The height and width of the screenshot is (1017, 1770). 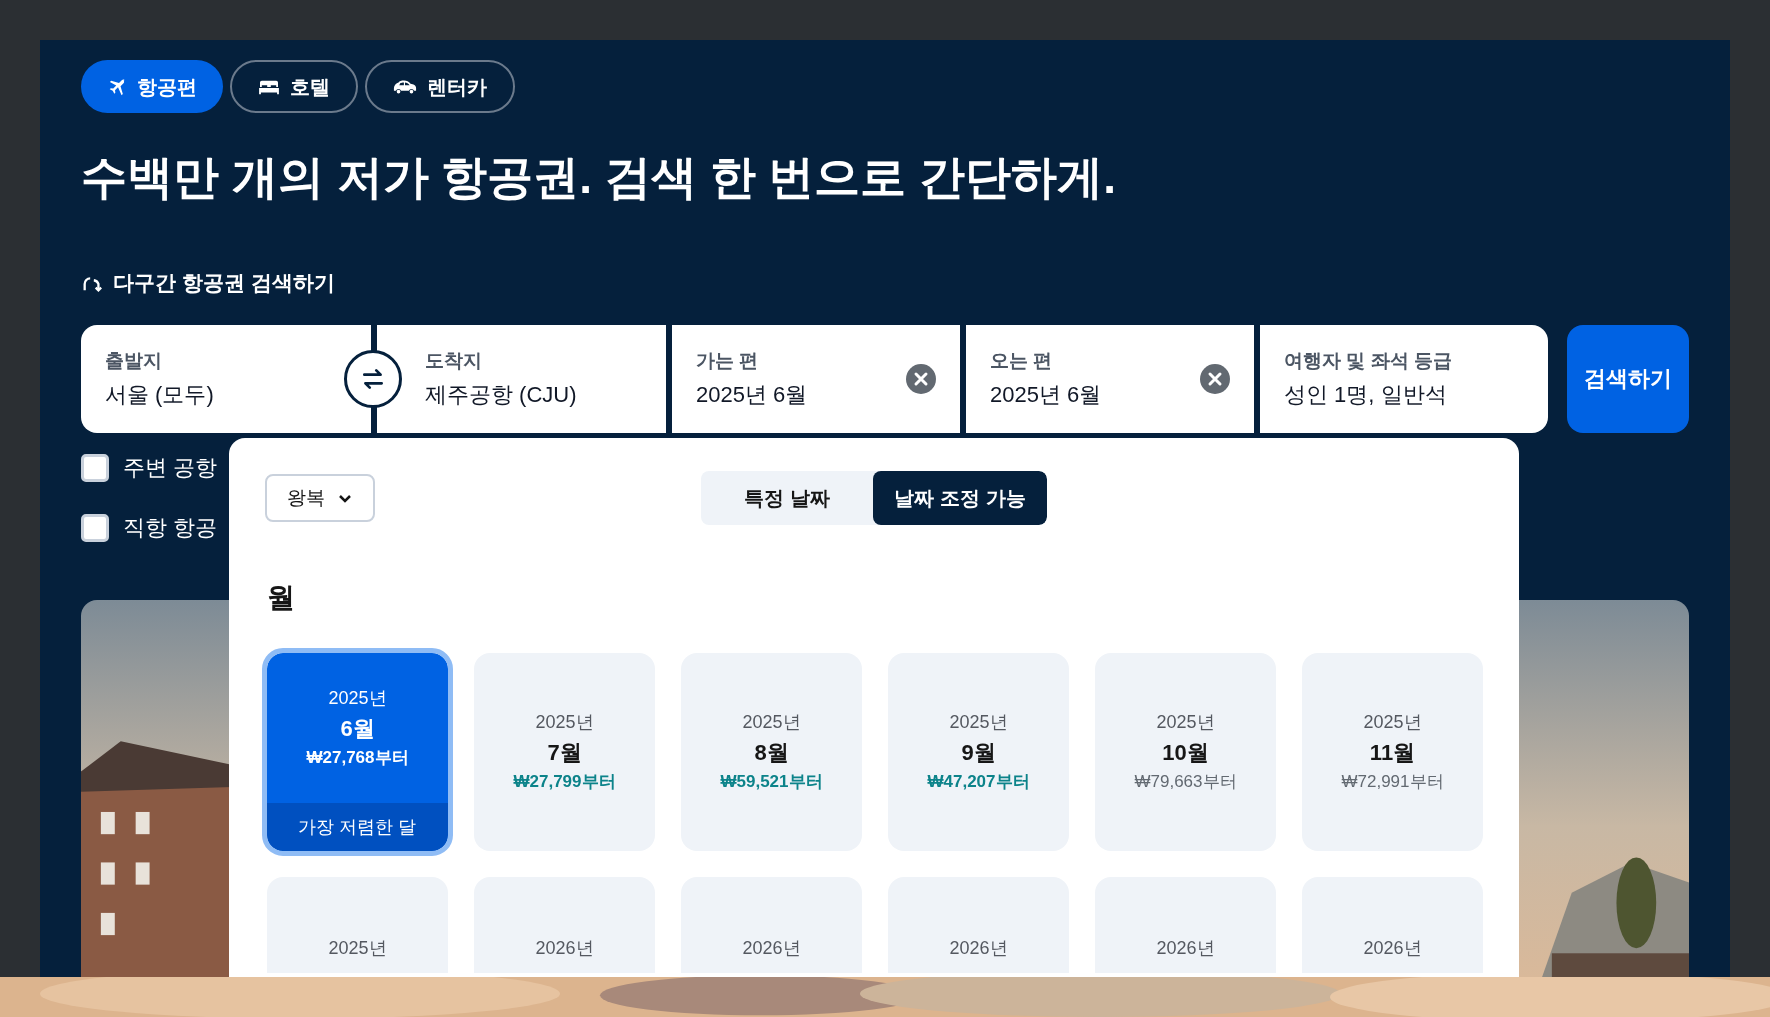 I want to click on checkbox-label: 직항 항공, so click(x=170, y=528).